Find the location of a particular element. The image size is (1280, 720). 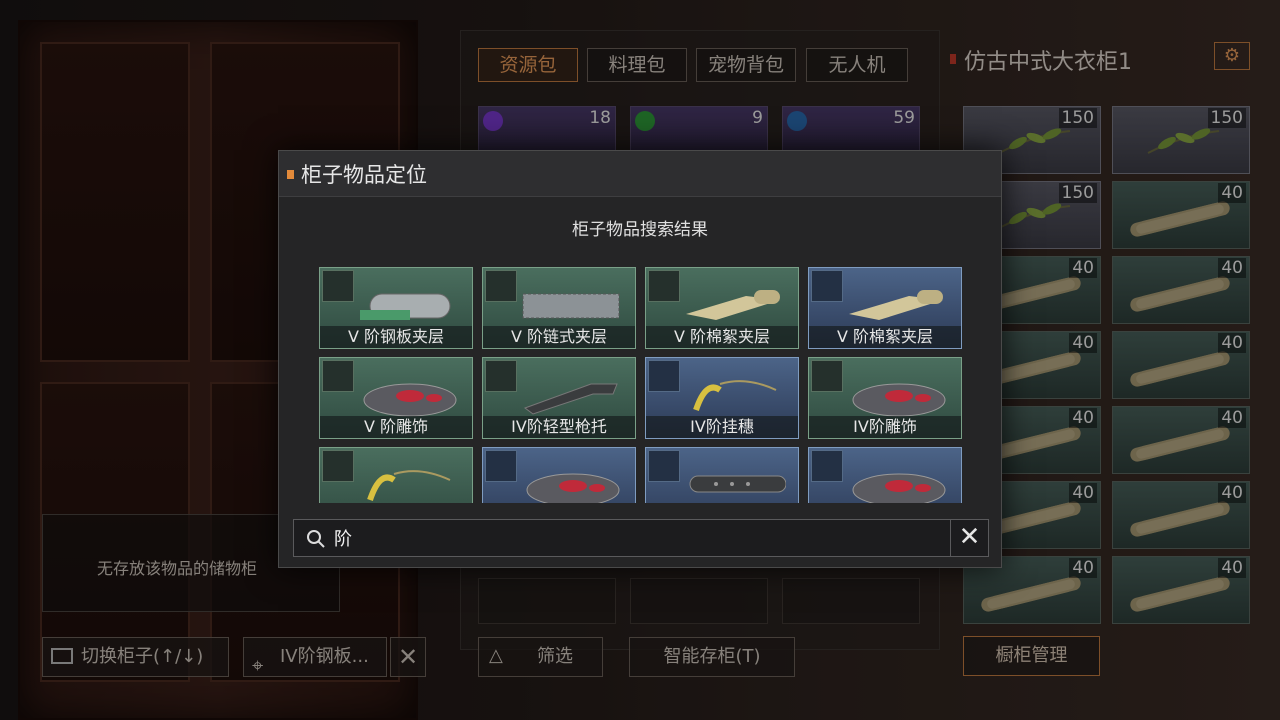

no-storage-text: 无存放该物品的储物柜 is located at coordinates (177, 568).